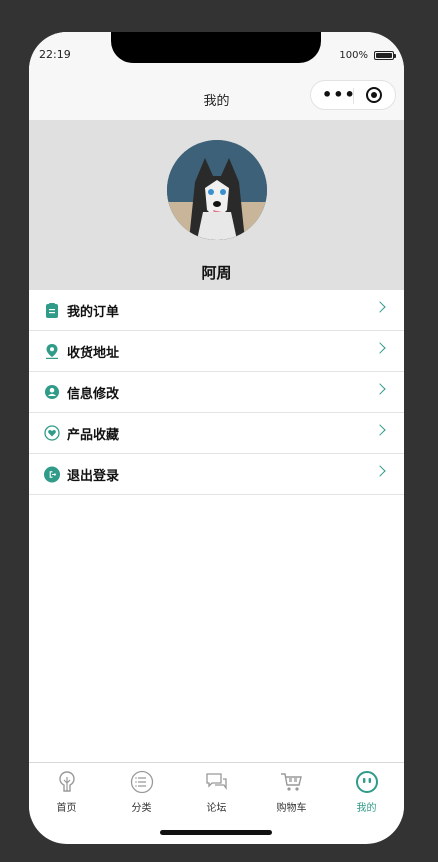 The image size is (438, 862). What do you see at coordinates (52, 392) in the screenshot?
I see `user-icon` at bounding box center [52, 392].